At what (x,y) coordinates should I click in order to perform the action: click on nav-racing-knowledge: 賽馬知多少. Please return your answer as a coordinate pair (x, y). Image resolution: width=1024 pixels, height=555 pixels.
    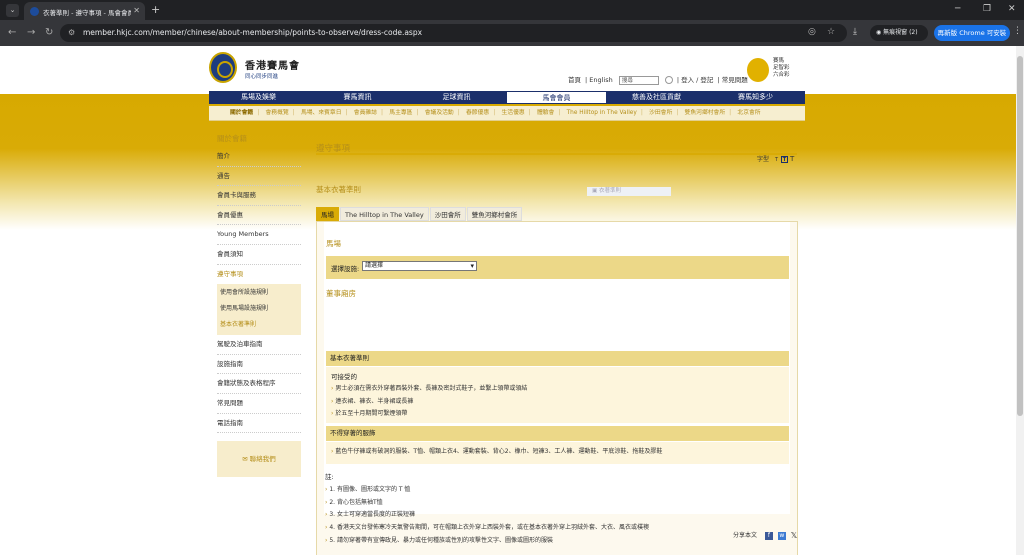
    Looking at the image, I should click on (755, 97).